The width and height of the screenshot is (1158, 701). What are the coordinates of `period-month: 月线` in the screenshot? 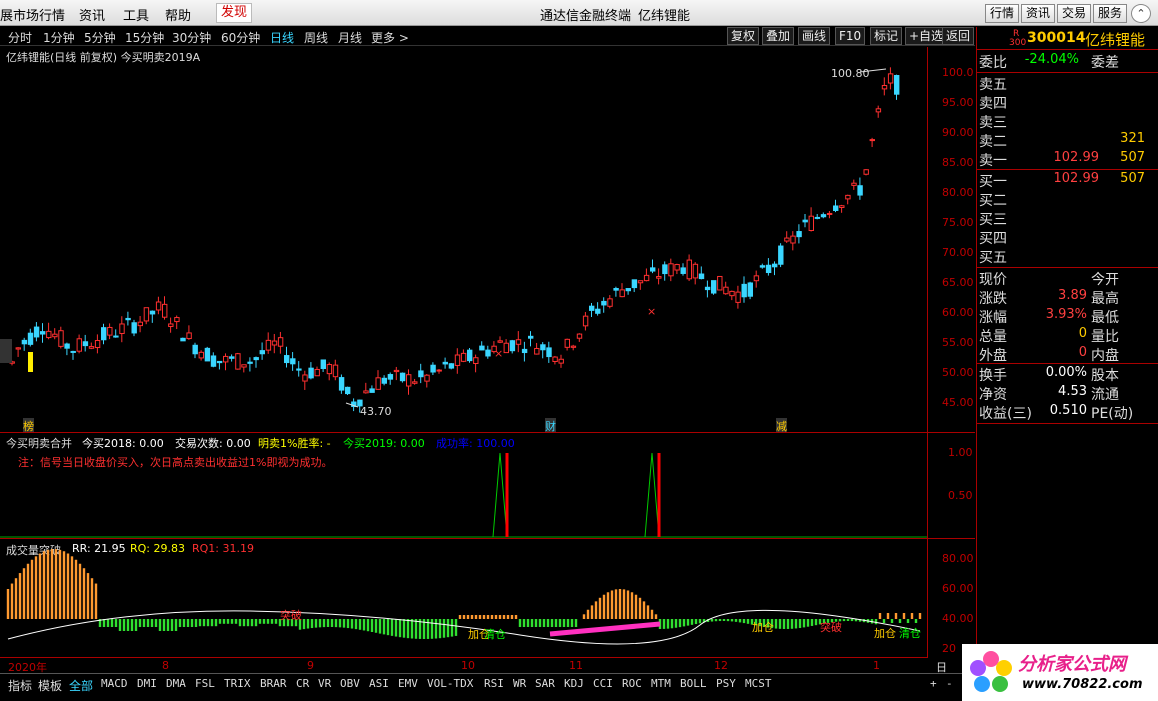 It's located at (350, 37).